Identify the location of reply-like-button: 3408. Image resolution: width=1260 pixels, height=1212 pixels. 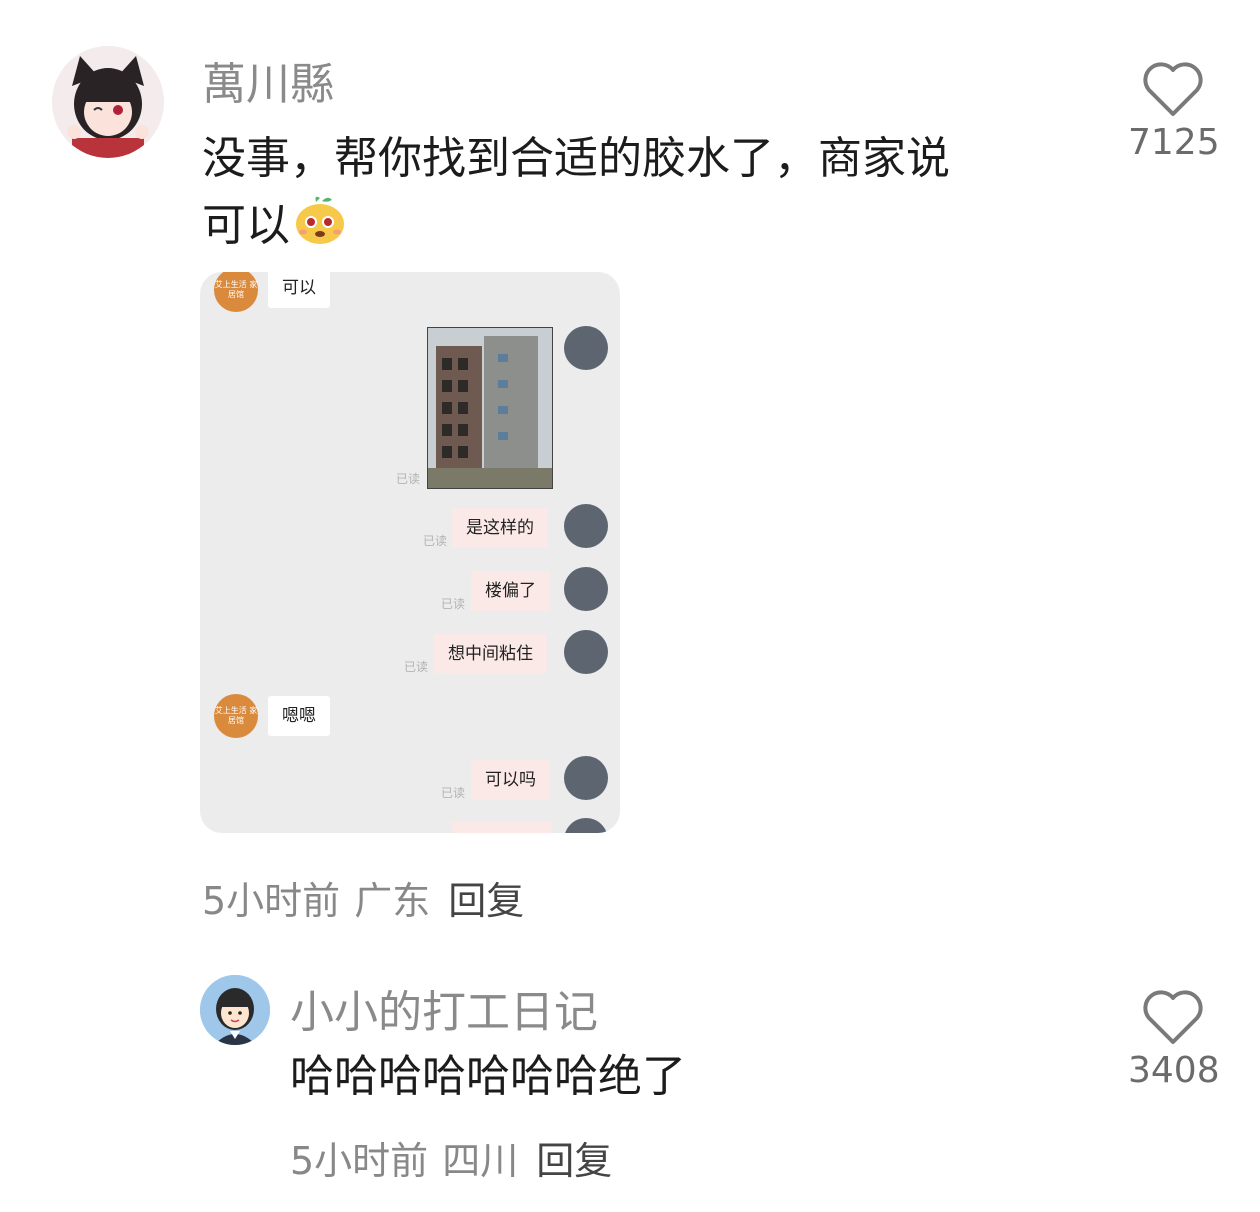
(1174, 1039).